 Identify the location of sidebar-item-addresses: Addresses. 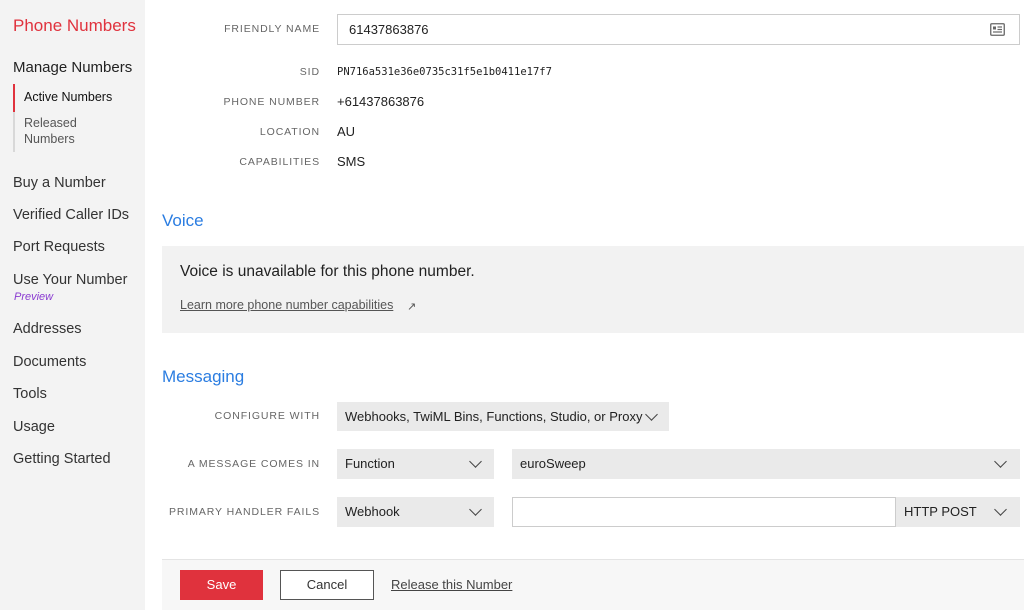
(47, 329).